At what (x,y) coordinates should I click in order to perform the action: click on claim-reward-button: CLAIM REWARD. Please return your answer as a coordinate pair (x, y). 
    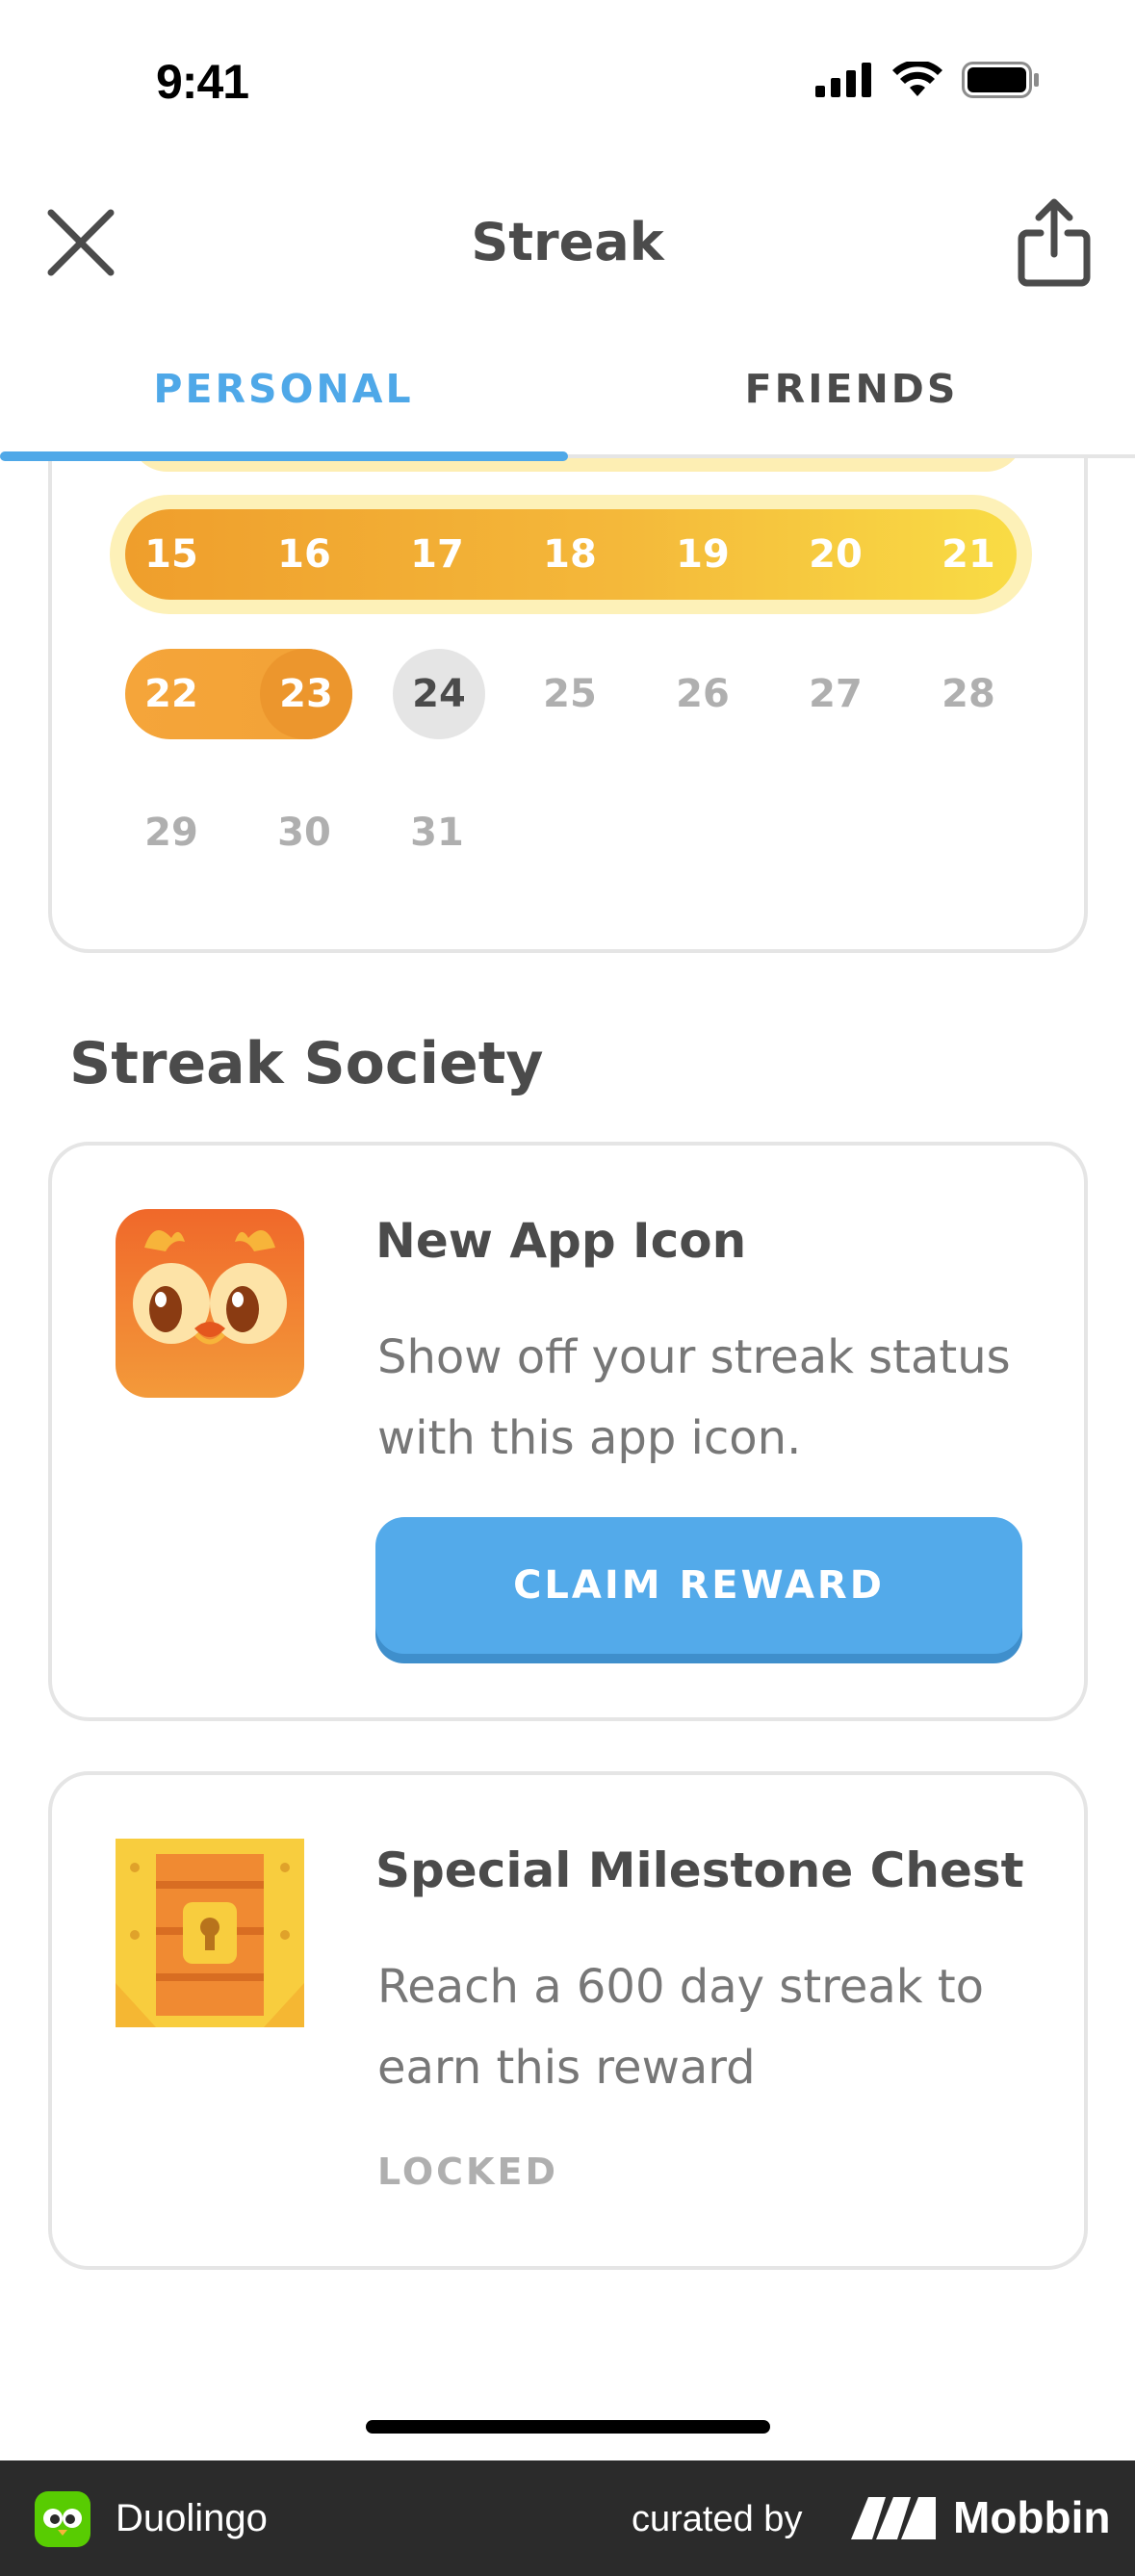
    Looking at the image, I should click on (698, 1585).